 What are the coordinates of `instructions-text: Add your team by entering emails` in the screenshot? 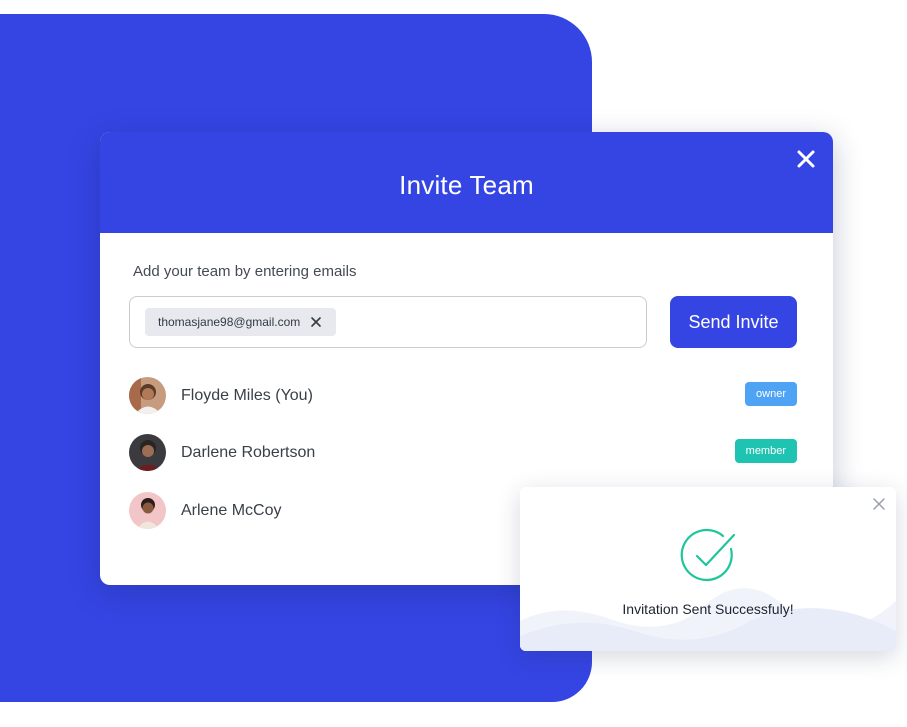 It's located at (245, 271).